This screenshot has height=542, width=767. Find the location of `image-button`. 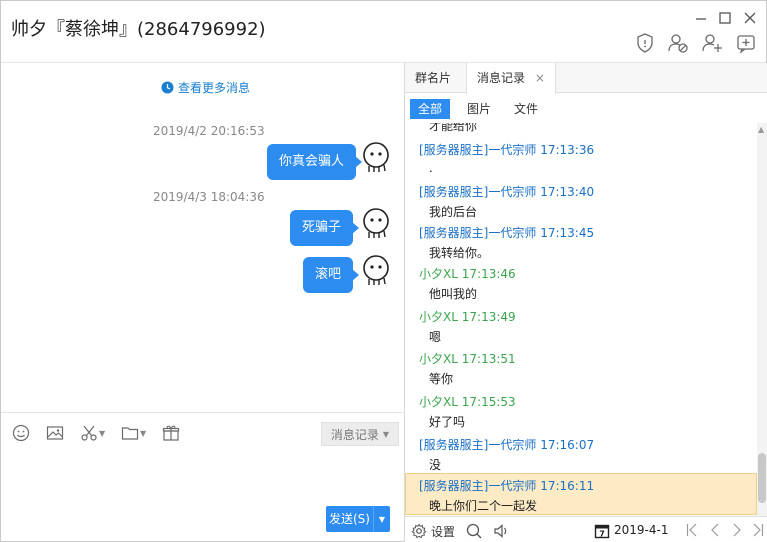

image-button is located at coordinates (55, 433).